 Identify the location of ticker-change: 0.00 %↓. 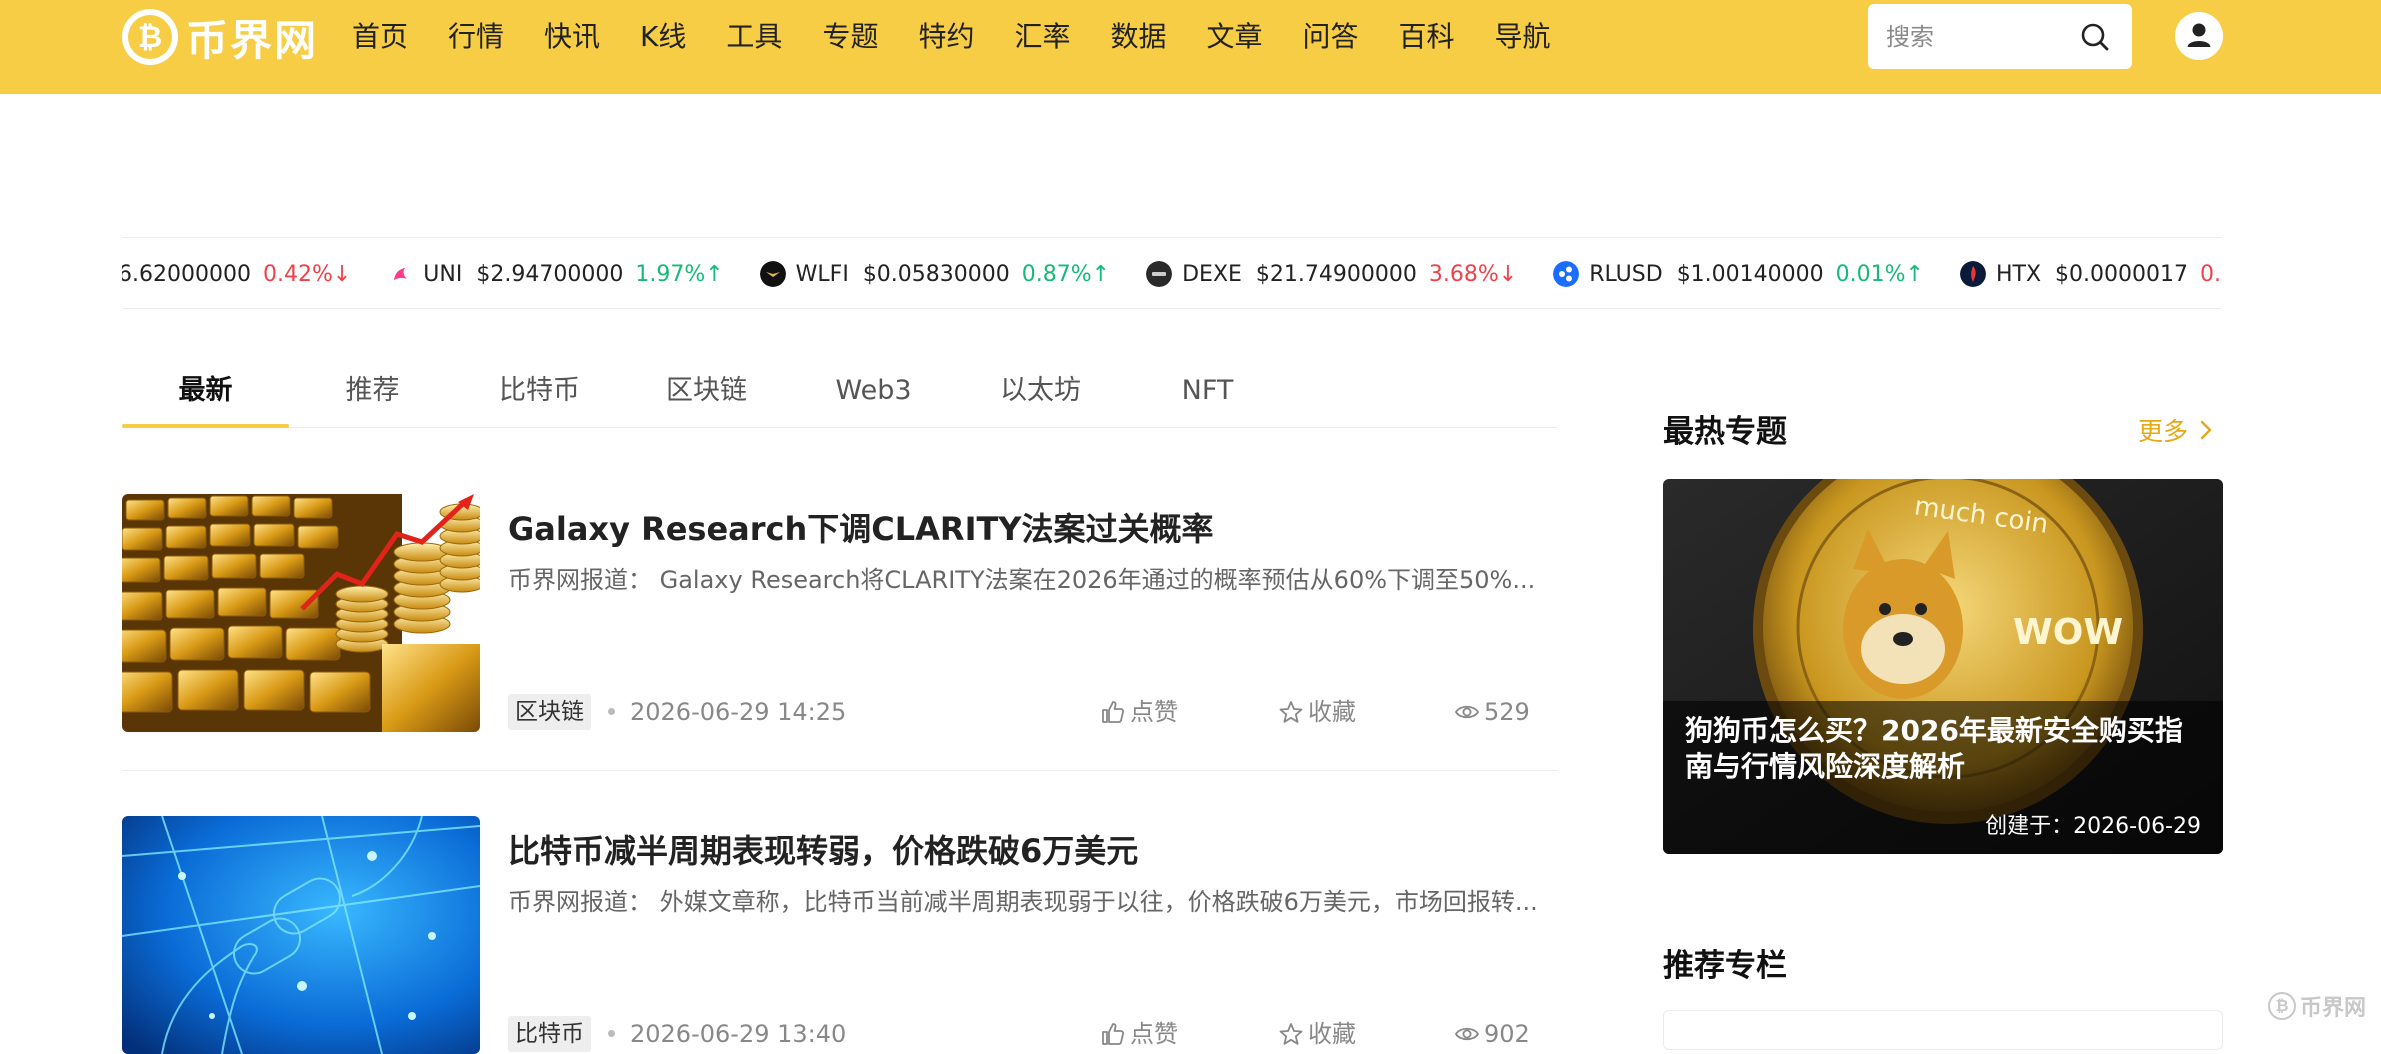
(2211, 274).